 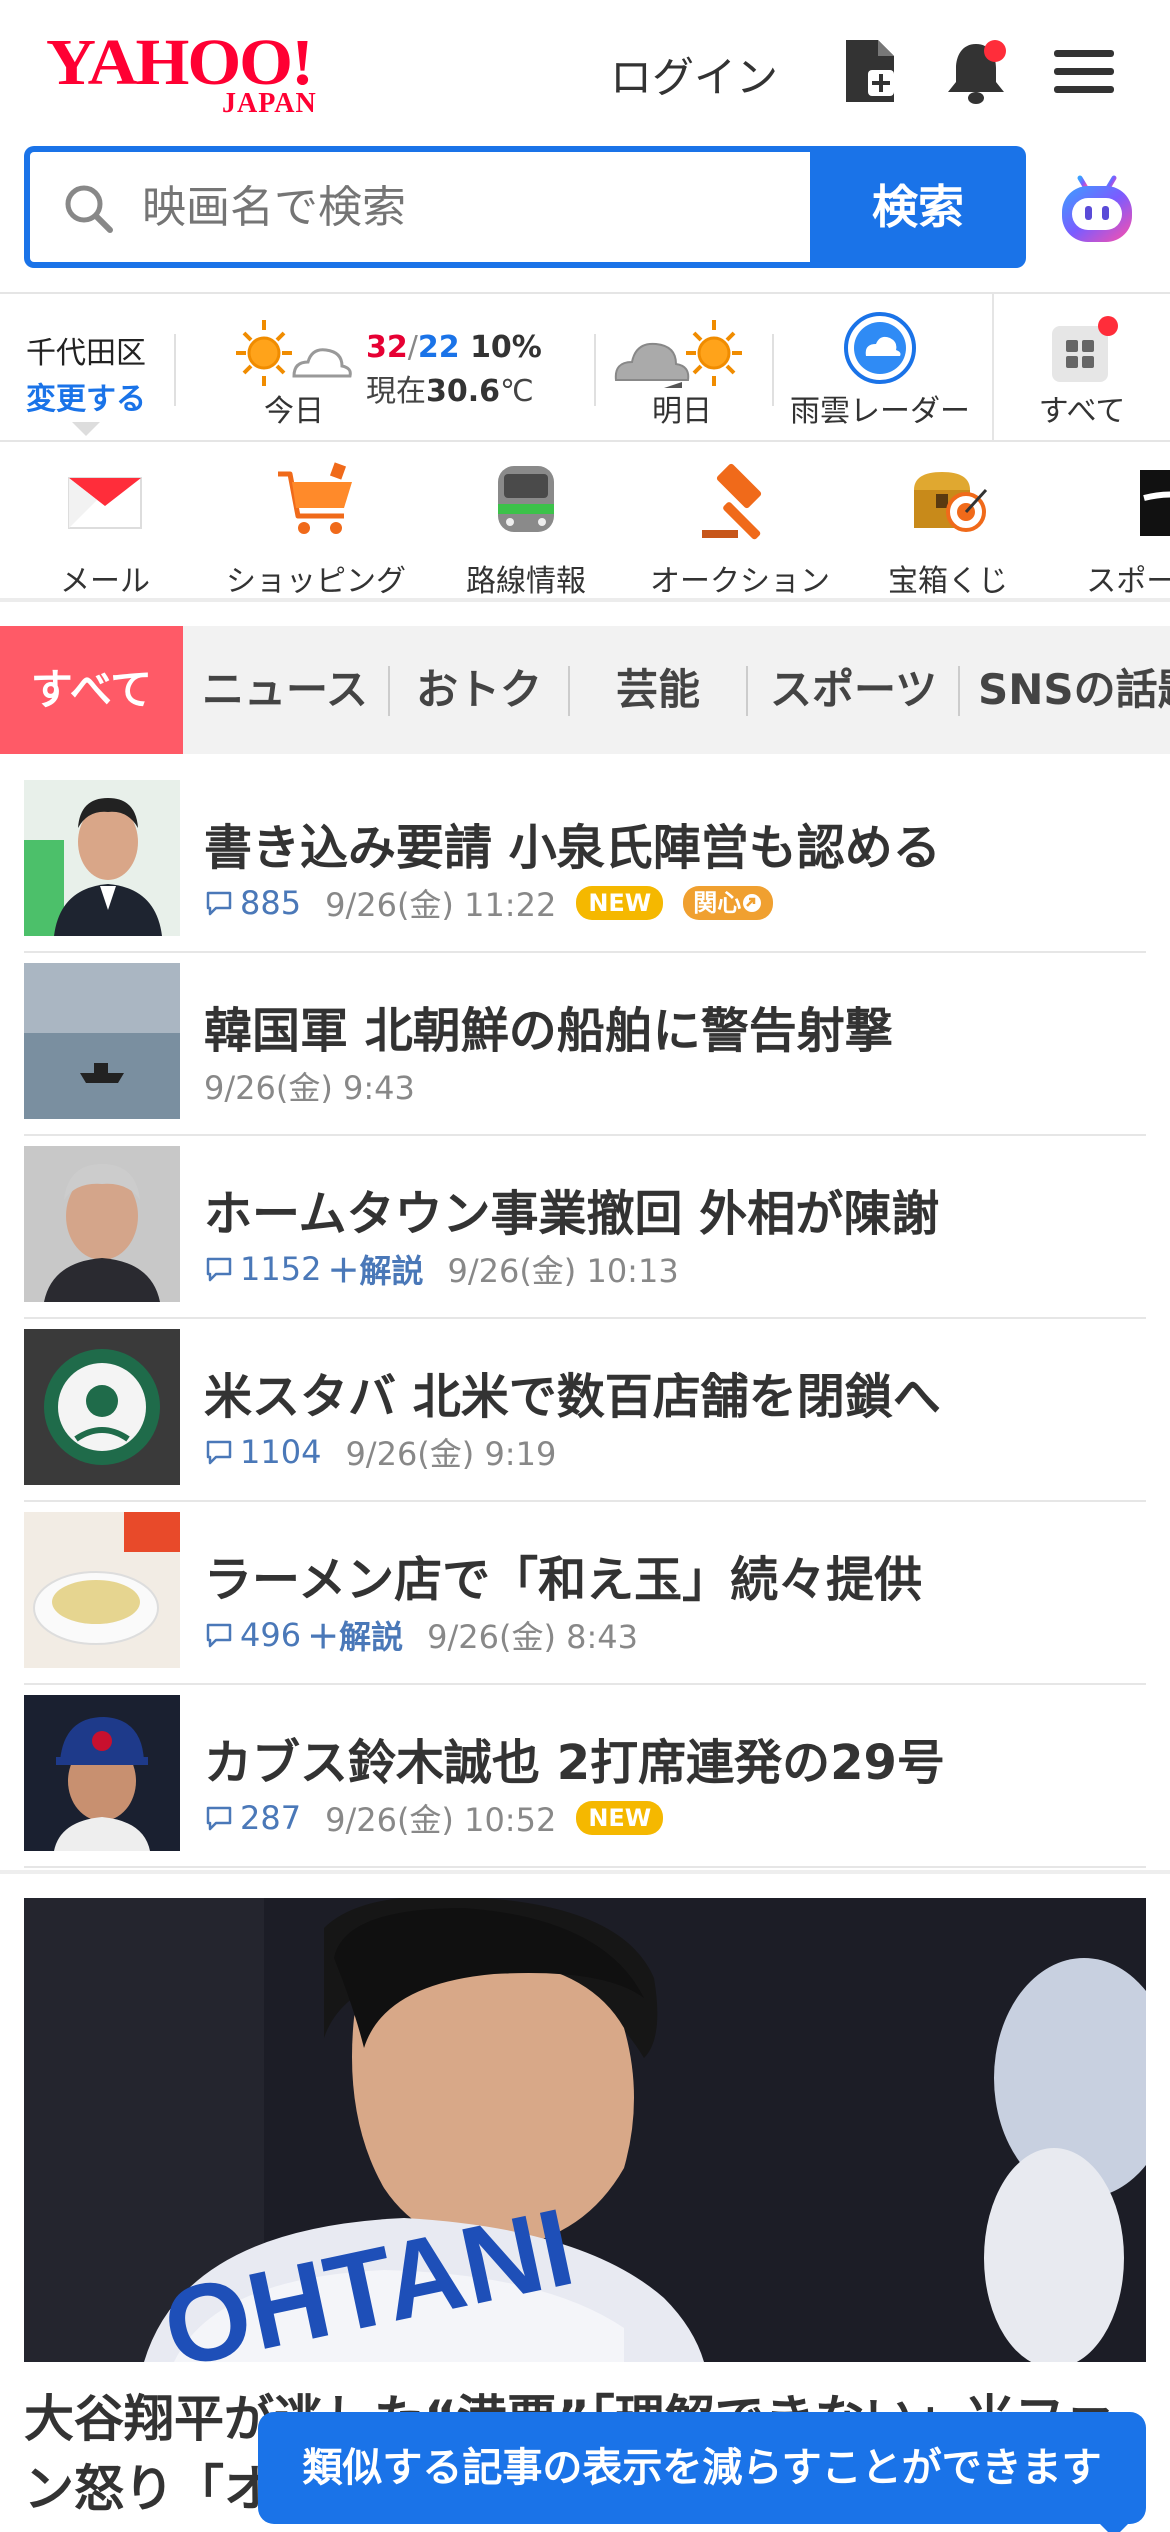 I want to click on service-treasure: 宝箱くじ, so click(x=948, y=529).